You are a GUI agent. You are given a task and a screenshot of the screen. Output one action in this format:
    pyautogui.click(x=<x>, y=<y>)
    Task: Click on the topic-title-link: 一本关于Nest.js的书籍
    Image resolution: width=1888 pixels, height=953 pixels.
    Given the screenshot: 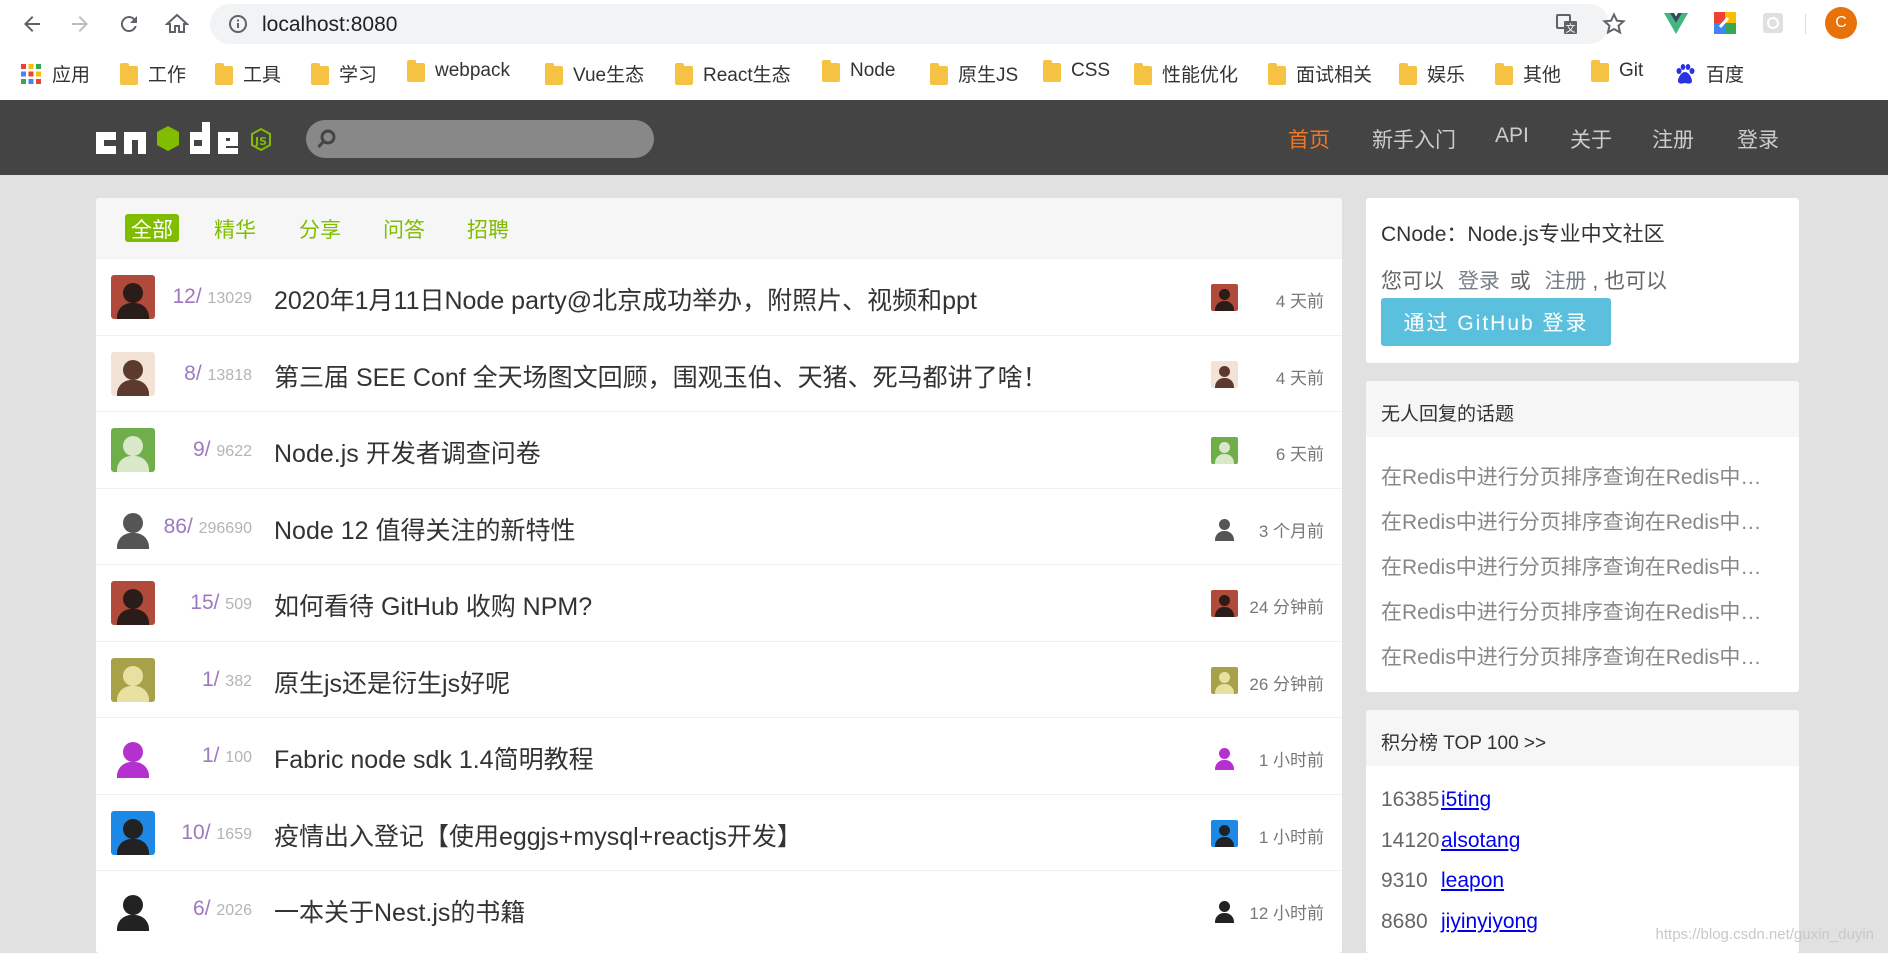 What is the action you would take?
    pyautogui.click(x=399, y=911)
    